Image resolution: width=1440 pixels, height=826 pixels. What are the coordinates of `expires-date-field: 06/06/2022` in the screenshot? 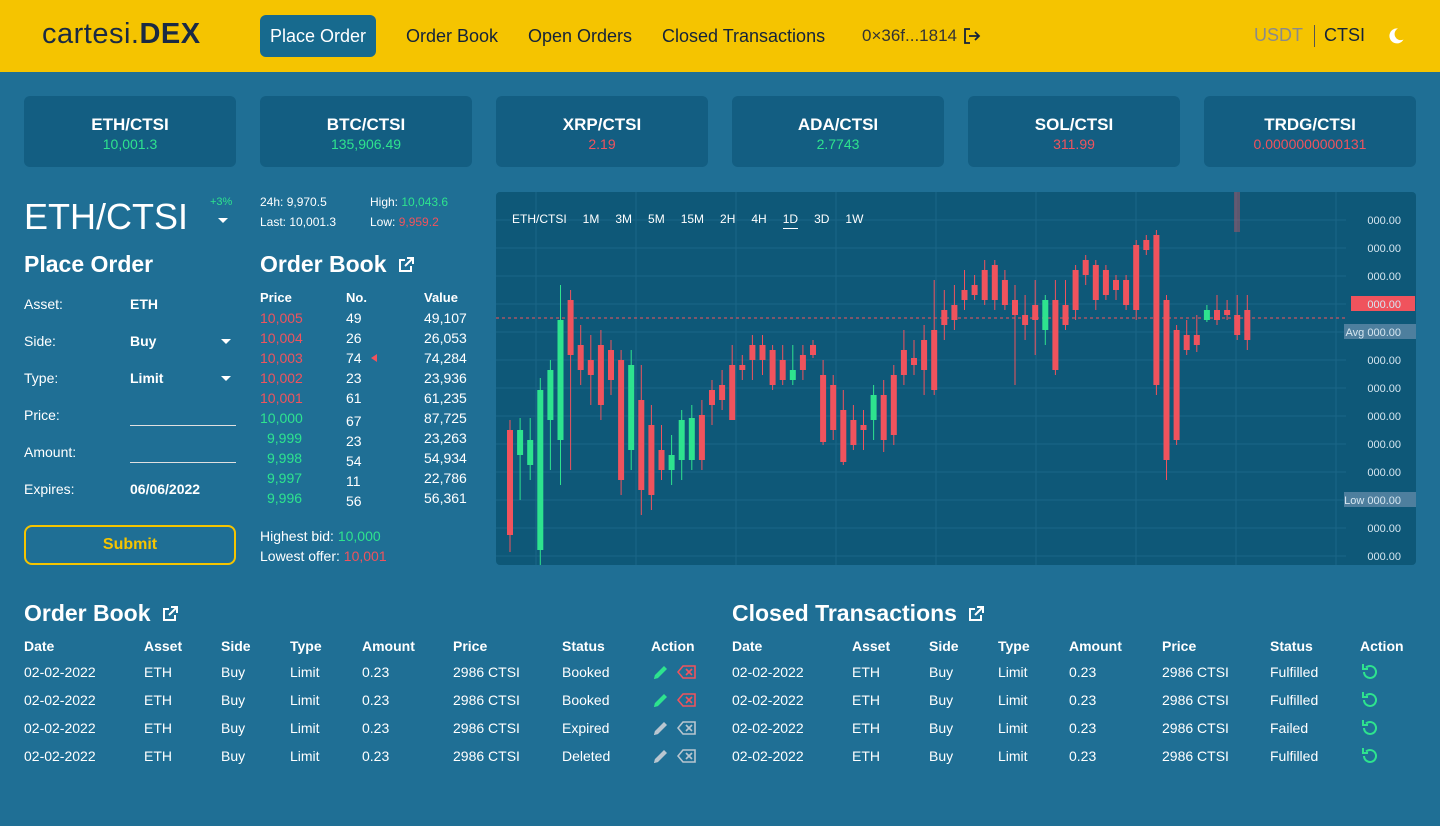 It's located at (165, 489).